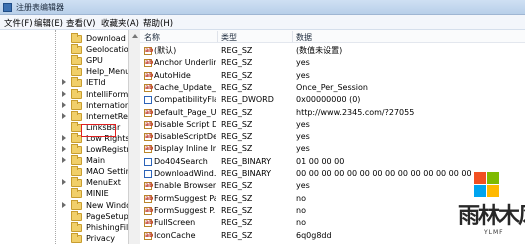  Describe the element at coordinates (96, 161) in the screenshot. I see `tree-item-label: Main` at that location.